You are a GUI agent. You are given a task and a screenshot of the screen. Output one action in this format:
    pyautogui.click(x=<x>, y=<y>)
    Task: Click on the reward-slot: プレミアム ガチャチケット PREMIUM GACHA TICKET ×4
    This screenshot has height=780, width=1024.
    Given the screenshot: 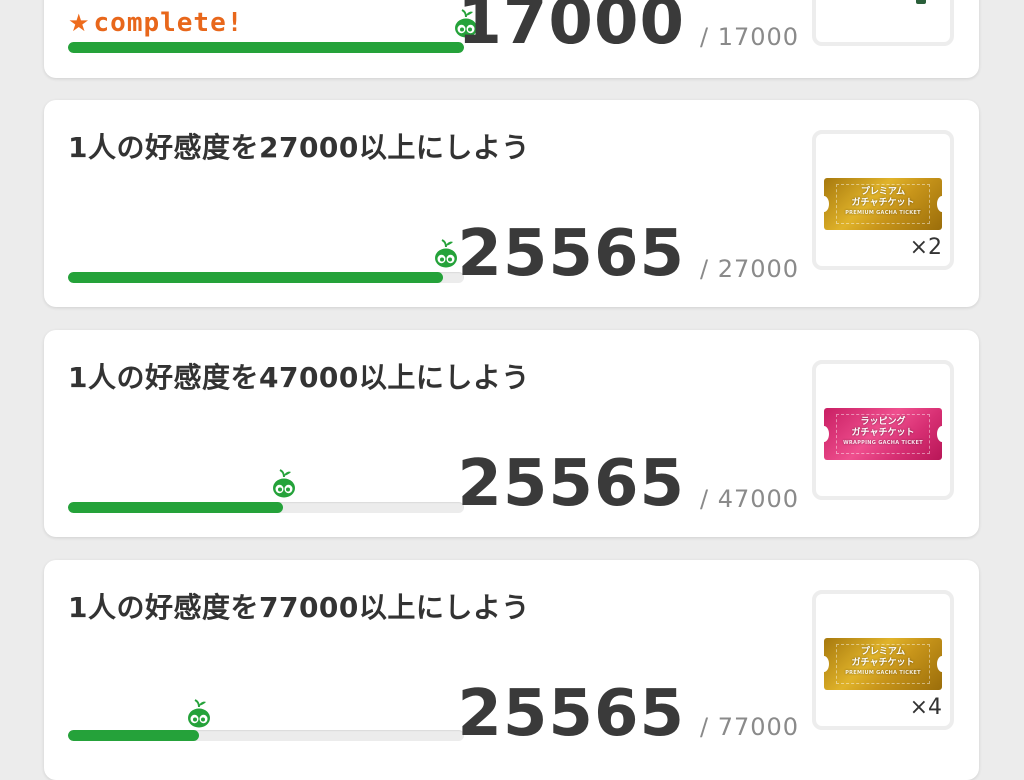 What is the action you would take?
    pyautogui.click(x=883, y=660)
    